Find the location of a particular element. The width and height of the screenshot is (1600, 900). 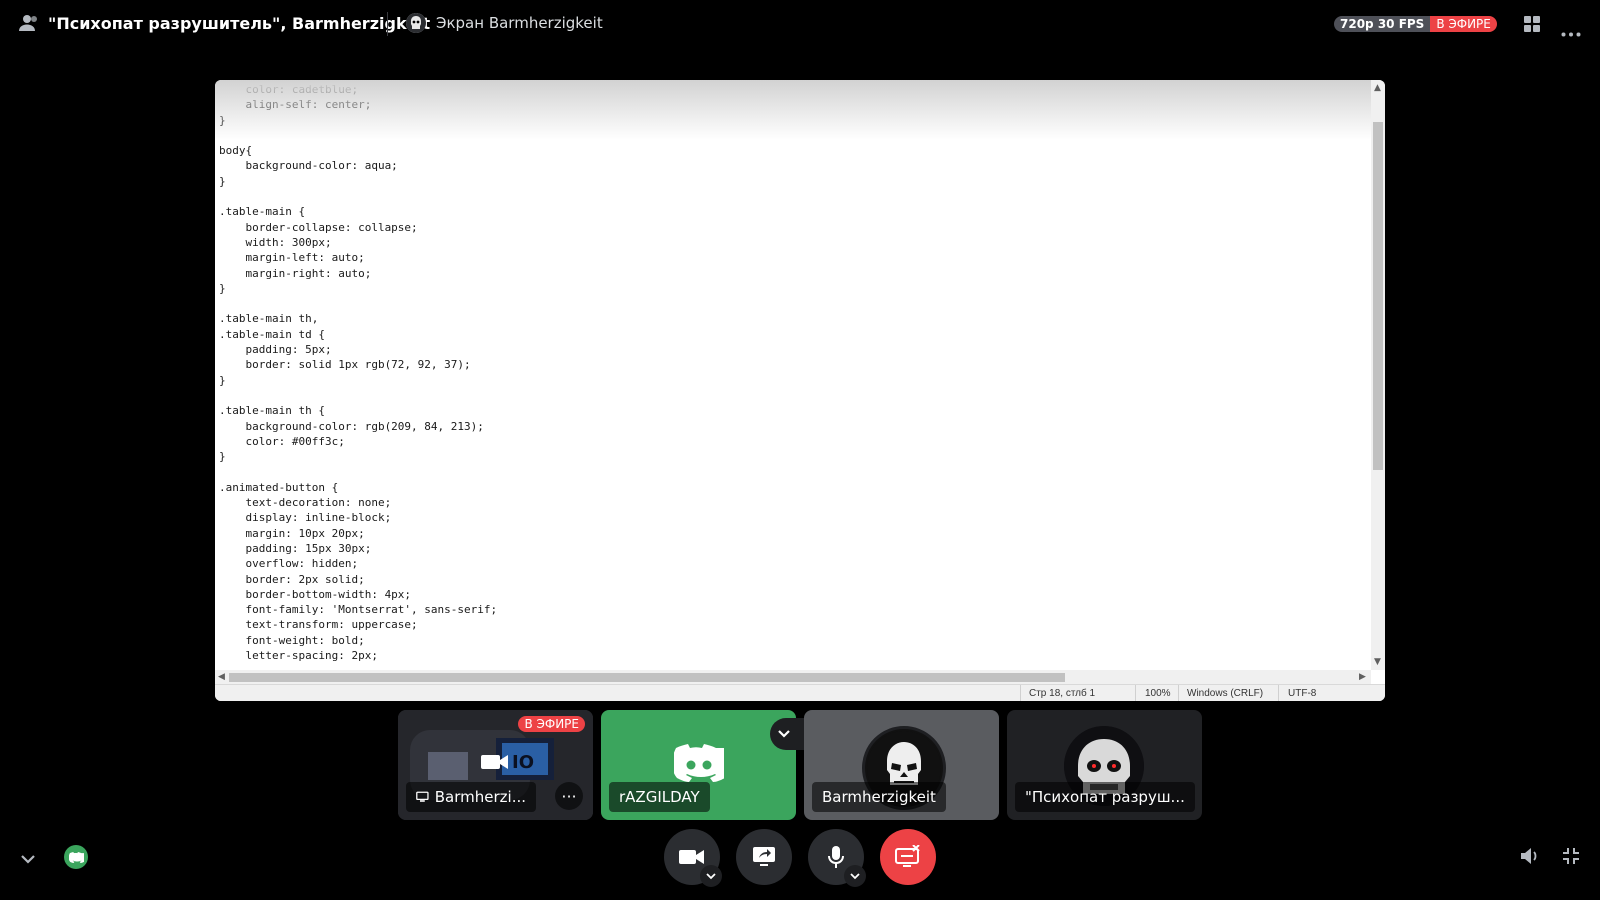

discord-activity-icon is located at coordinates (76, 857).